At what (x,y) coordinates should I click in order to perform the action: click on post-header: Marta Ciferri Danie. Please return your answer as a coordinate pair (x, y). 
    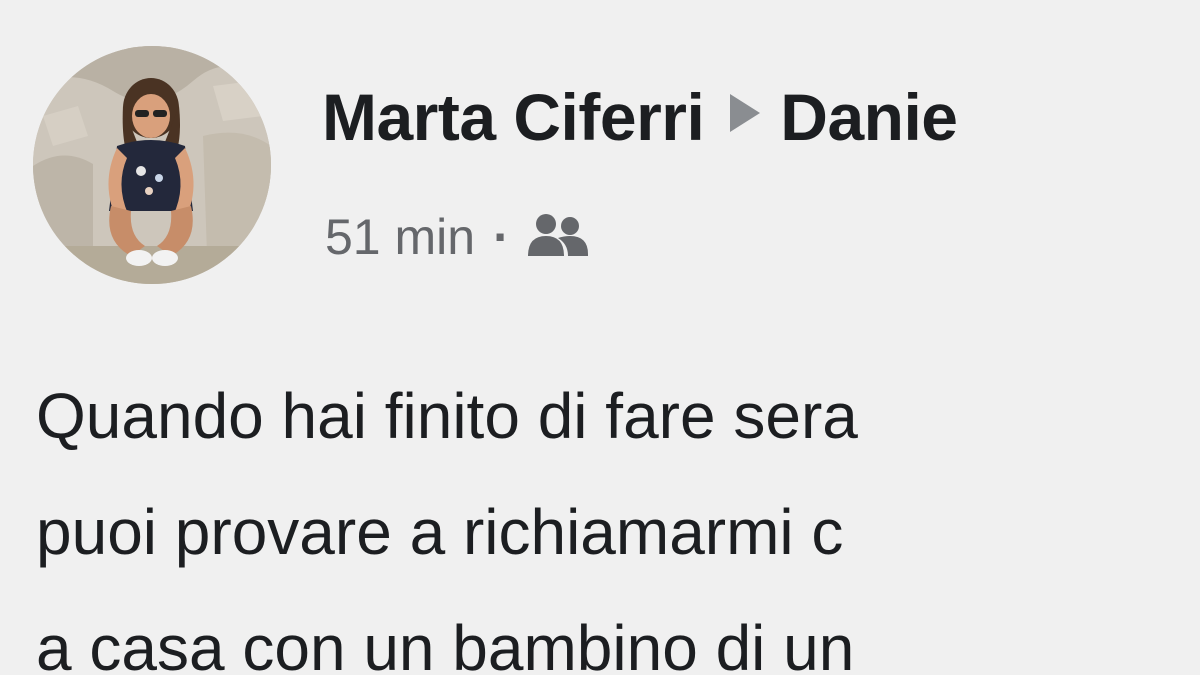
    Looking at the image, I should click on (640, 117).